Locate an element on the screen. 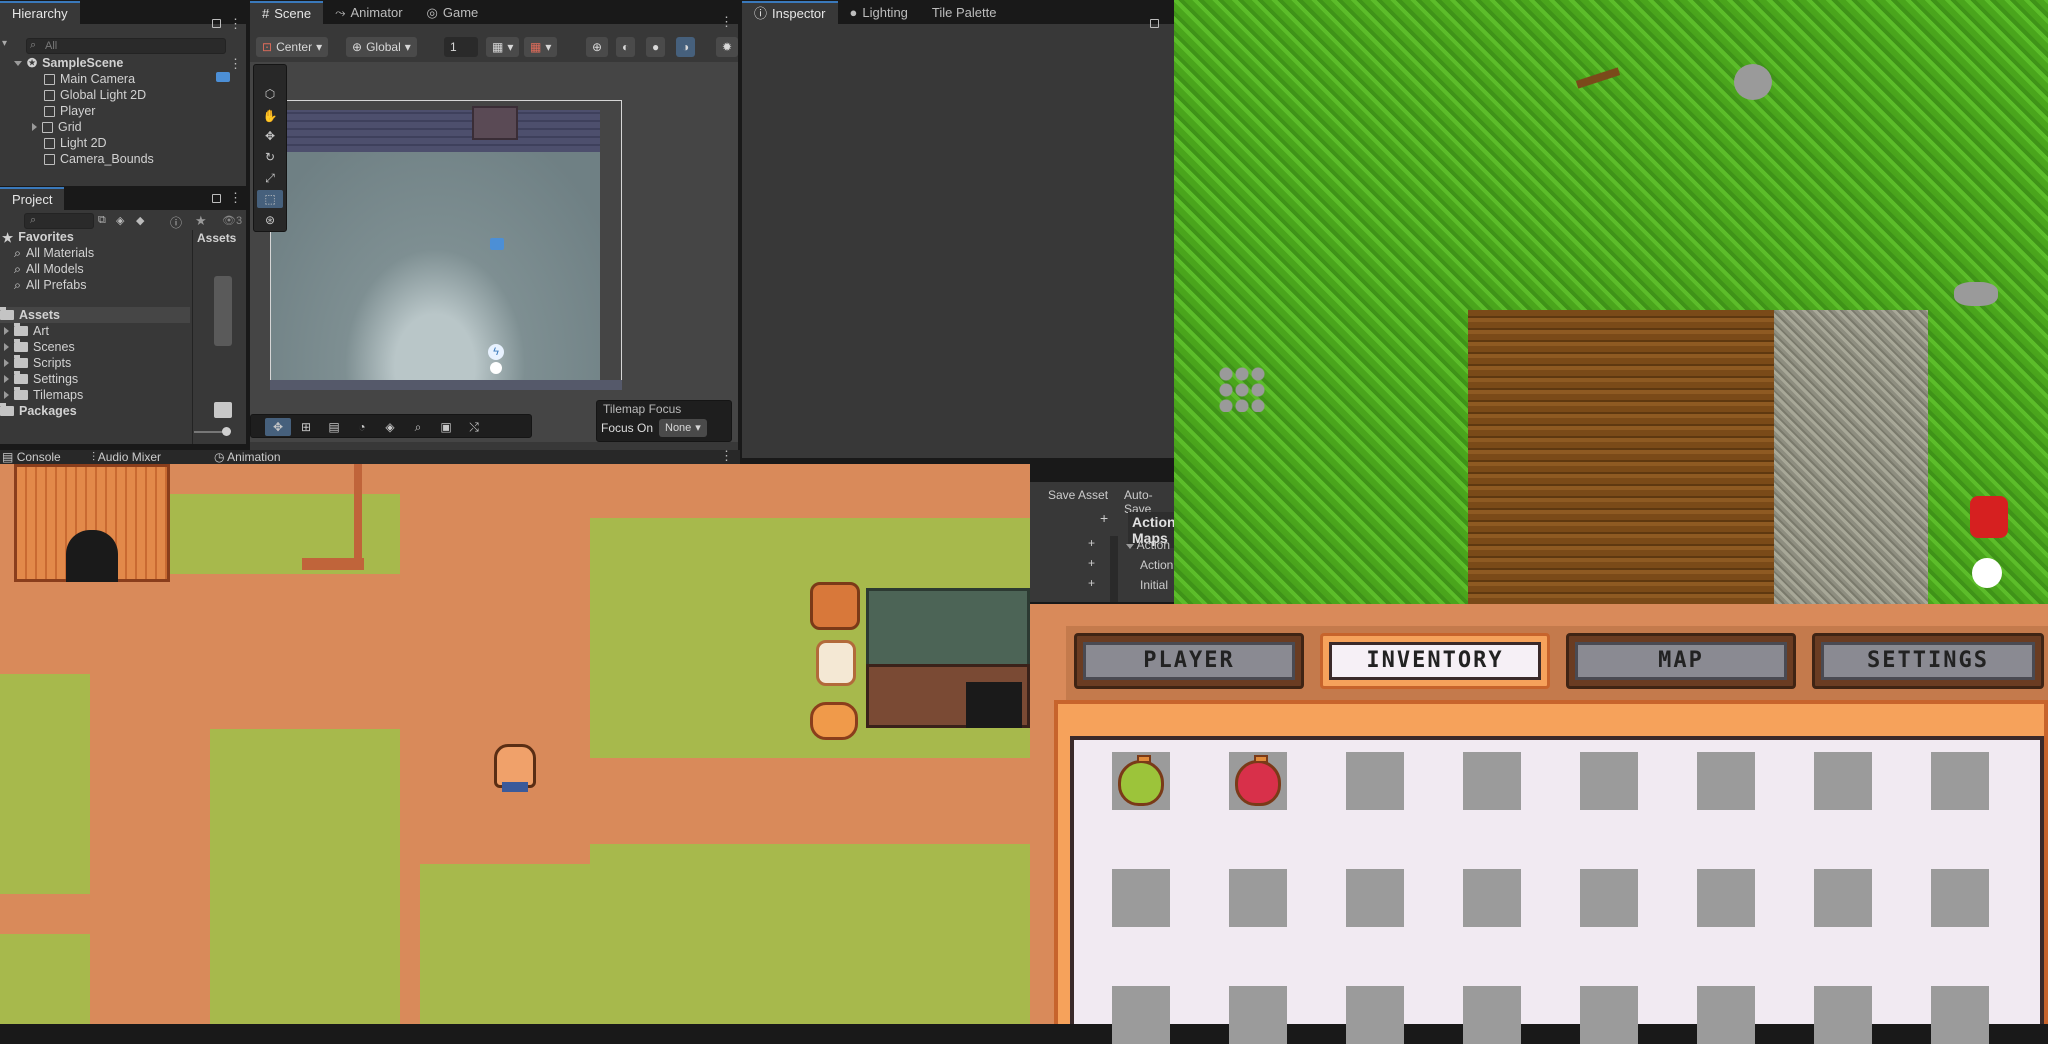 The width and height of the screenshot is (2048, 1044). hierarchy-item-camera-bounds: Camera_Bounds is located at coordinates (99, 159).